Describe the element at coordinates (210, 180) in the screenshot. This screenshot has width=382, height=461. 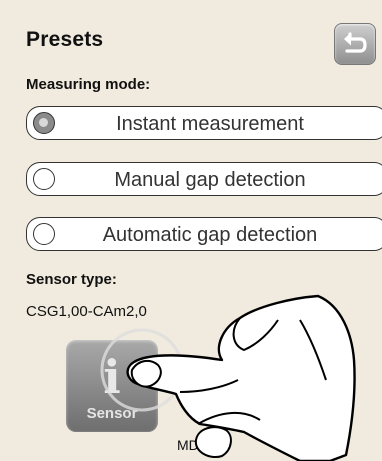
I see `option-label: Manual gap detection` at that location.